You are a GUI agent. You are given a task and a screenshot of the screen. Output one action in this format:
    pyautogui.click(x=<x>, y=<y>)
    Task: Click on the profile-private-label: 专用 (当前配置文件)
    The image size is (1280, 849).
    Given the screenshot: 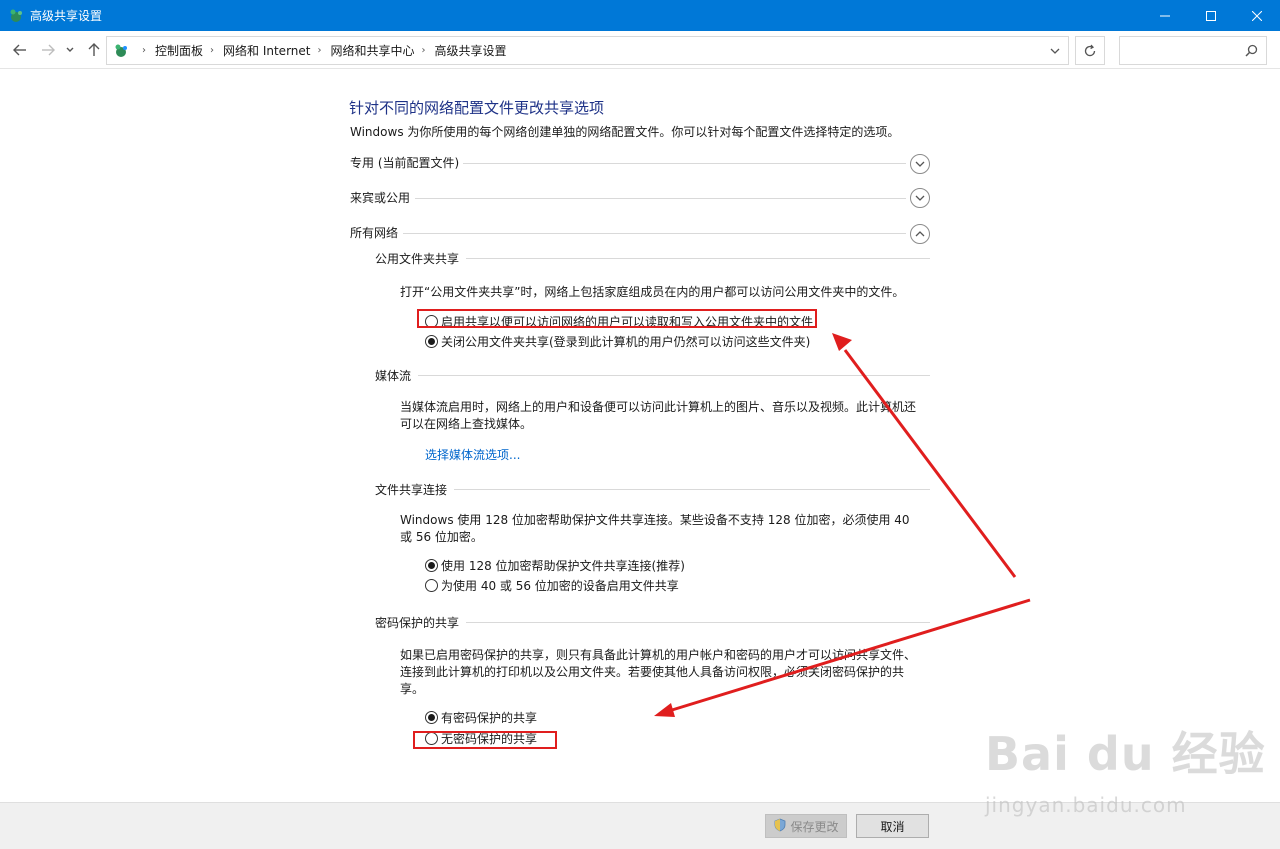 What is the action you would take?
    pyautogui.click(x=405, y=163)
    